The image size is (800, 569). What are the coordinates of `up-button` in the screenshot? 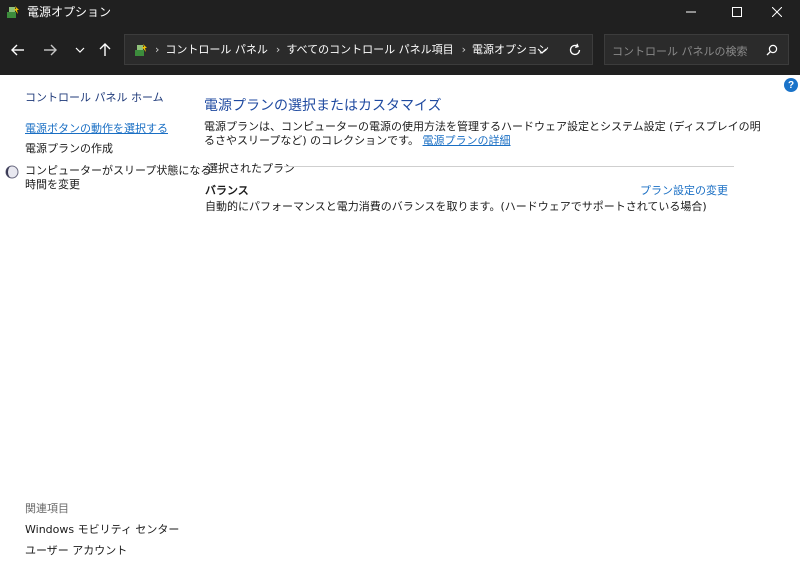 It's located at (105, 50).